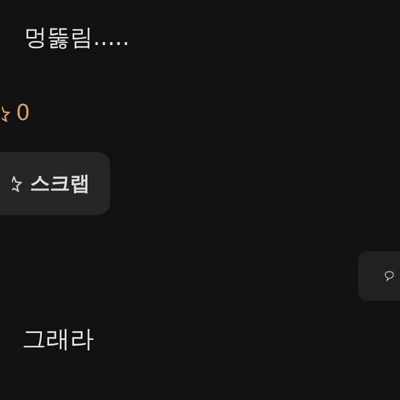 The height and width of the screenshot is (400, 400). What do you see at coordinates (58, 339) in the screenshot?
I see `comment-text: 그래라` at bounding box center [58, 339].